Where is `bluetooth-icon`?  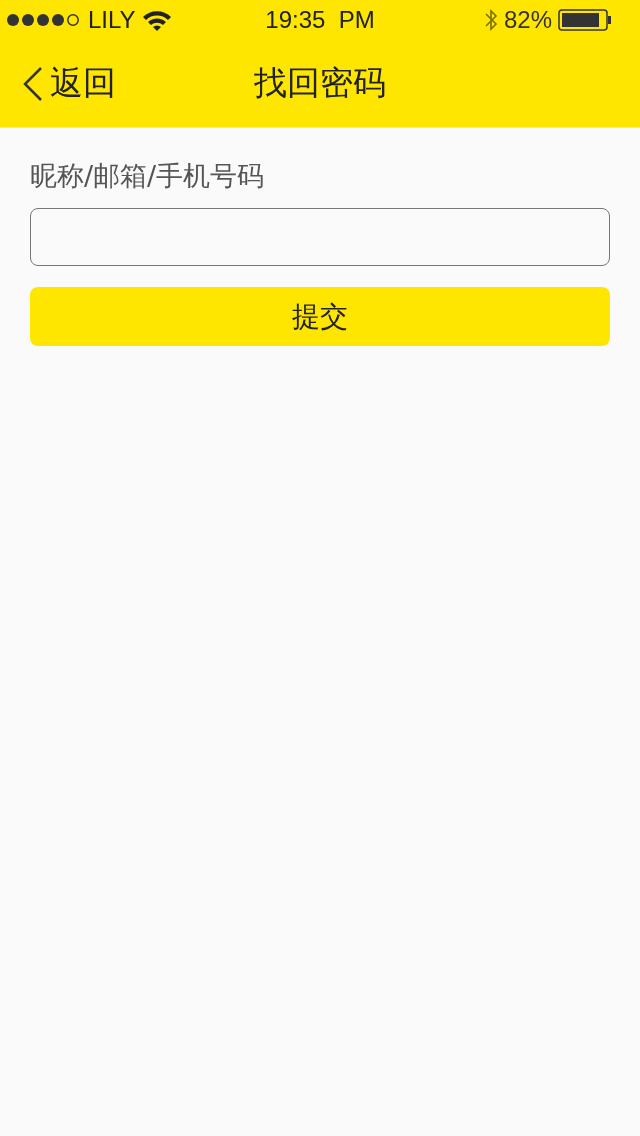
bluetooth-icon is located at coordinates (490, 20).